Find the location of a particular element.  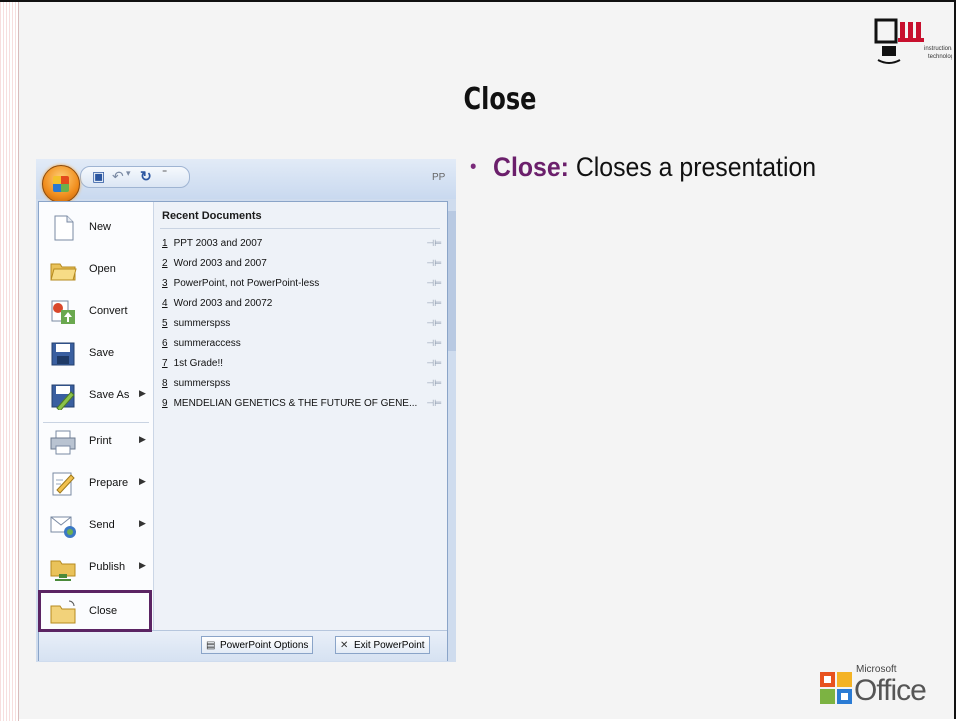

undo-dropdown-icon: ▾ is located at coordinates (128, 173).